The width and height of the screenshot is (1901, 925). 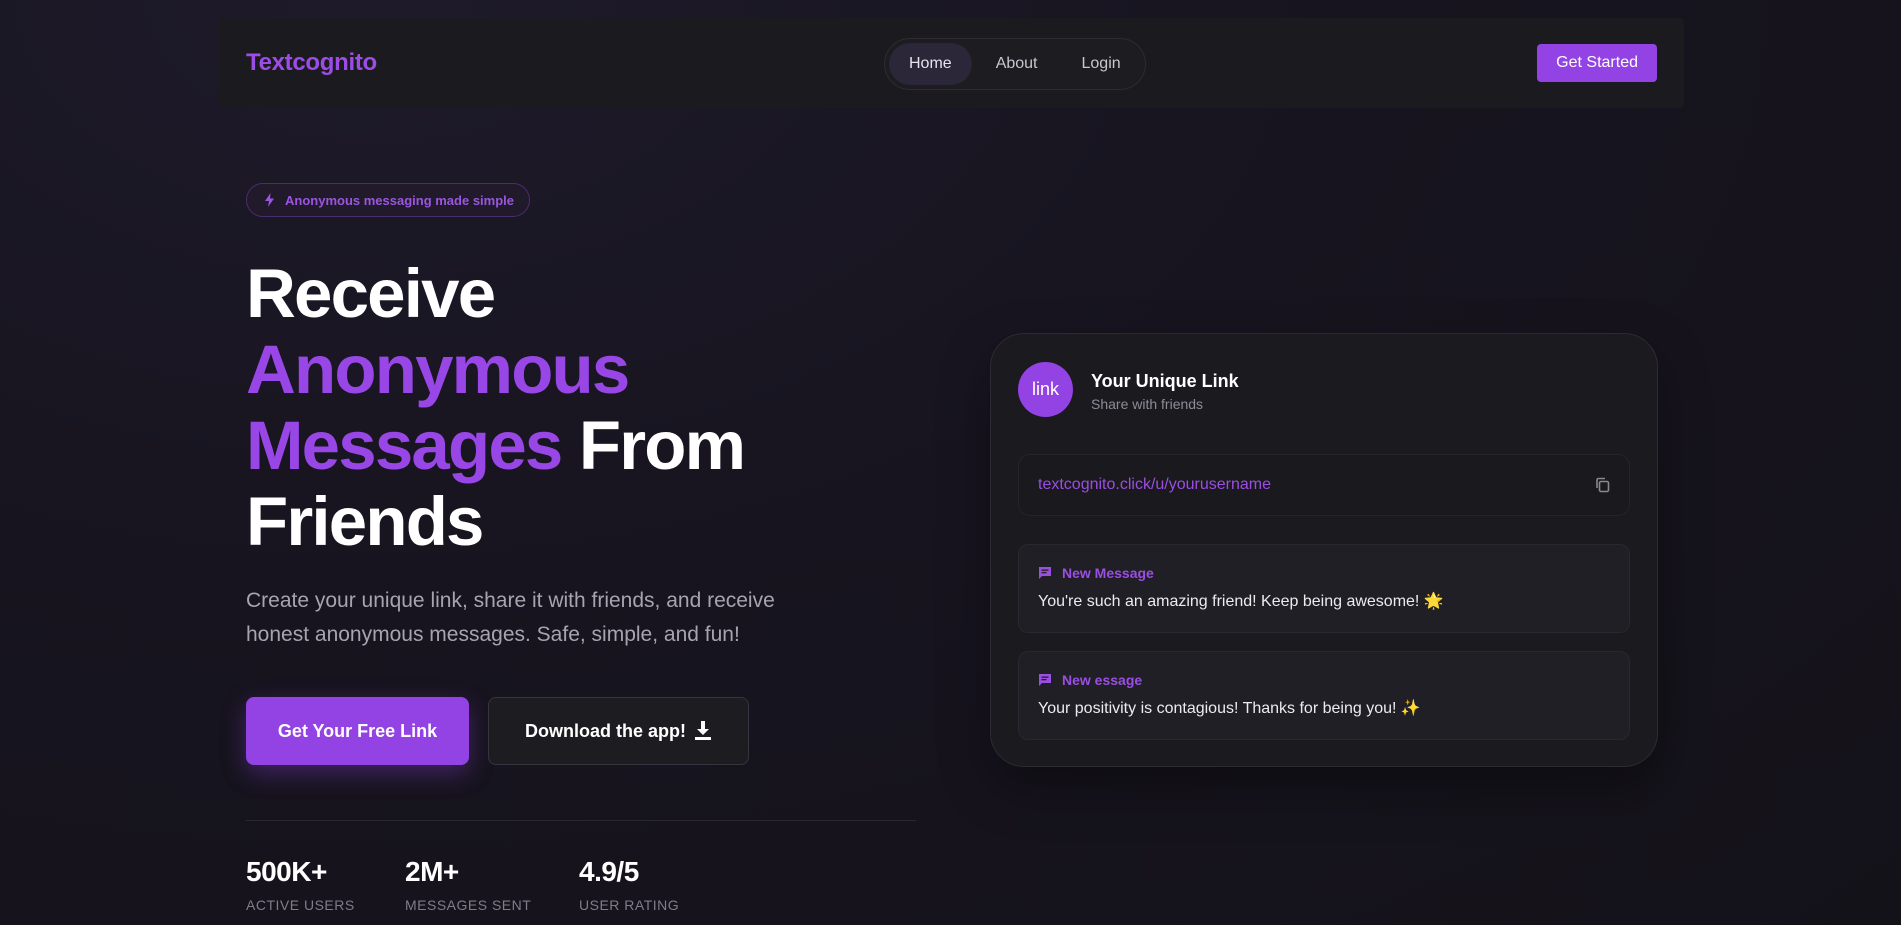 I want to click on stat-value: 4.9/5, so click(x=609, y=871).